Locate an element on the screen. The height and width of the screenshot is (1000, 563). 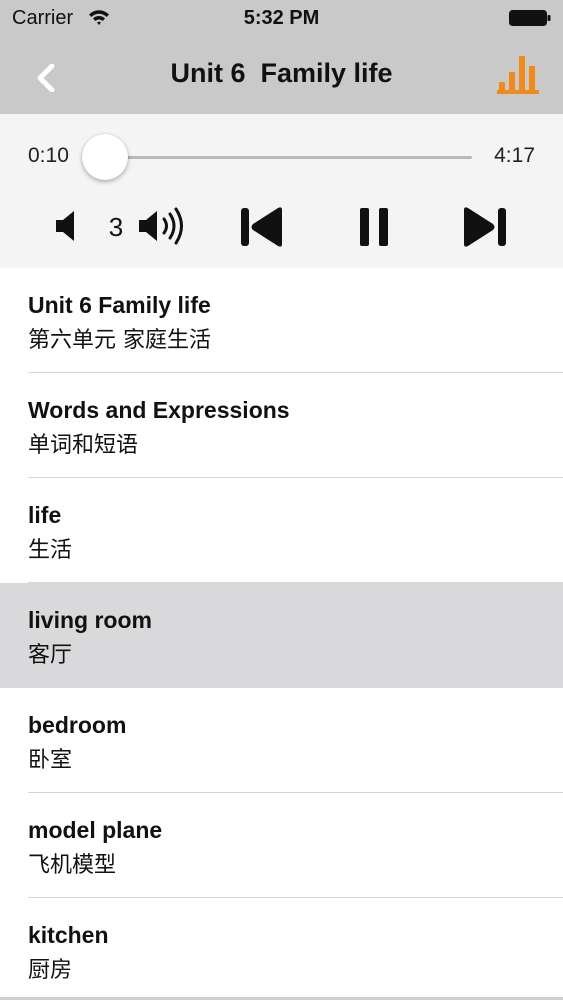
item-chinese: 生活 is located at coordinates (50, 550).